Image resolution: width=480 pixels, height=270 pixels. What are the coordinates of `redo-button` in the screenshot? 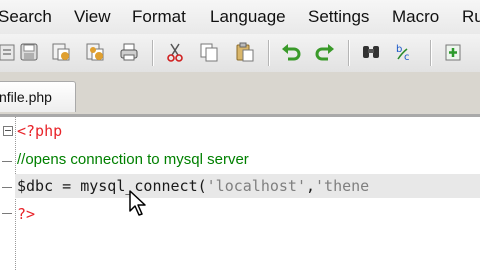 It's located at (325, 52).